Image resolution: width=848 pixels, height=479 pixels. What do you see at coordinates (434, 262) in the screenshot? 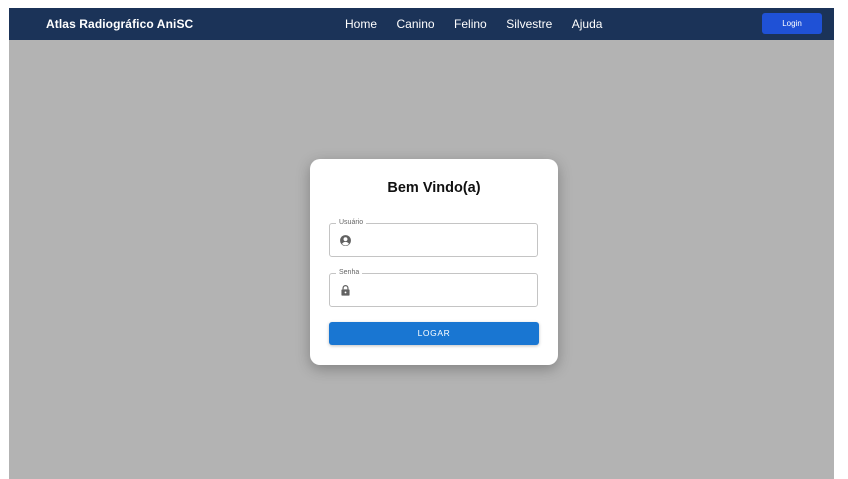
I see `login-card: Bem Vindo(a) Usuário Senha LOGAR` at bounding box center [434, 262].